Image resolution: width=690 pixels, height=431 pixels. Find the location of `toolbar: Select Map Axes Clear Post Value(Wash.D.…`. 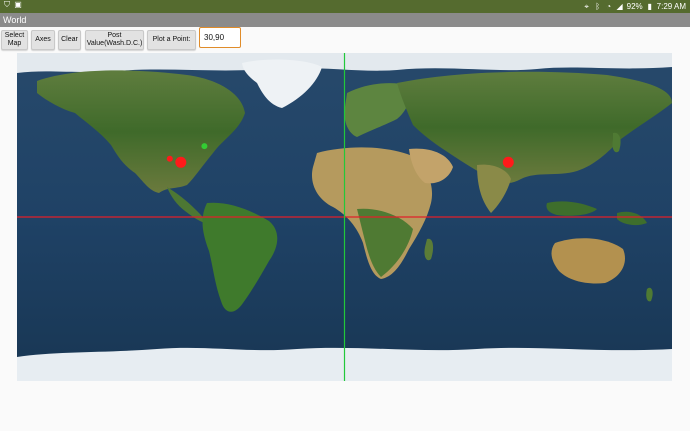

toolbar: Select Map Axes Clear Post Value(Wash.D.… is located at coordinates (345, 40).